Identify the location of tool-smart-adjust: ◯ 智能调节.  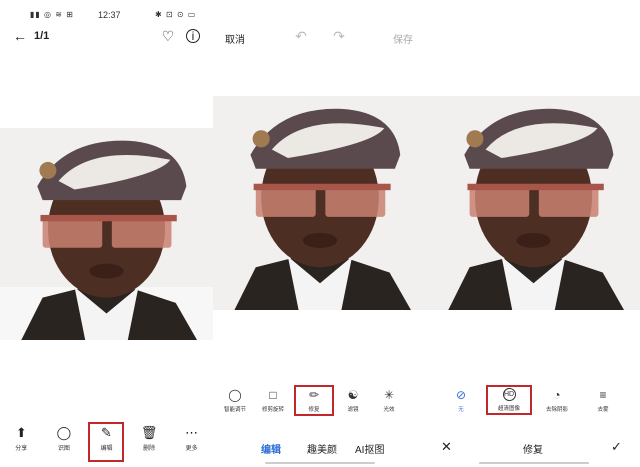
(235, 400).